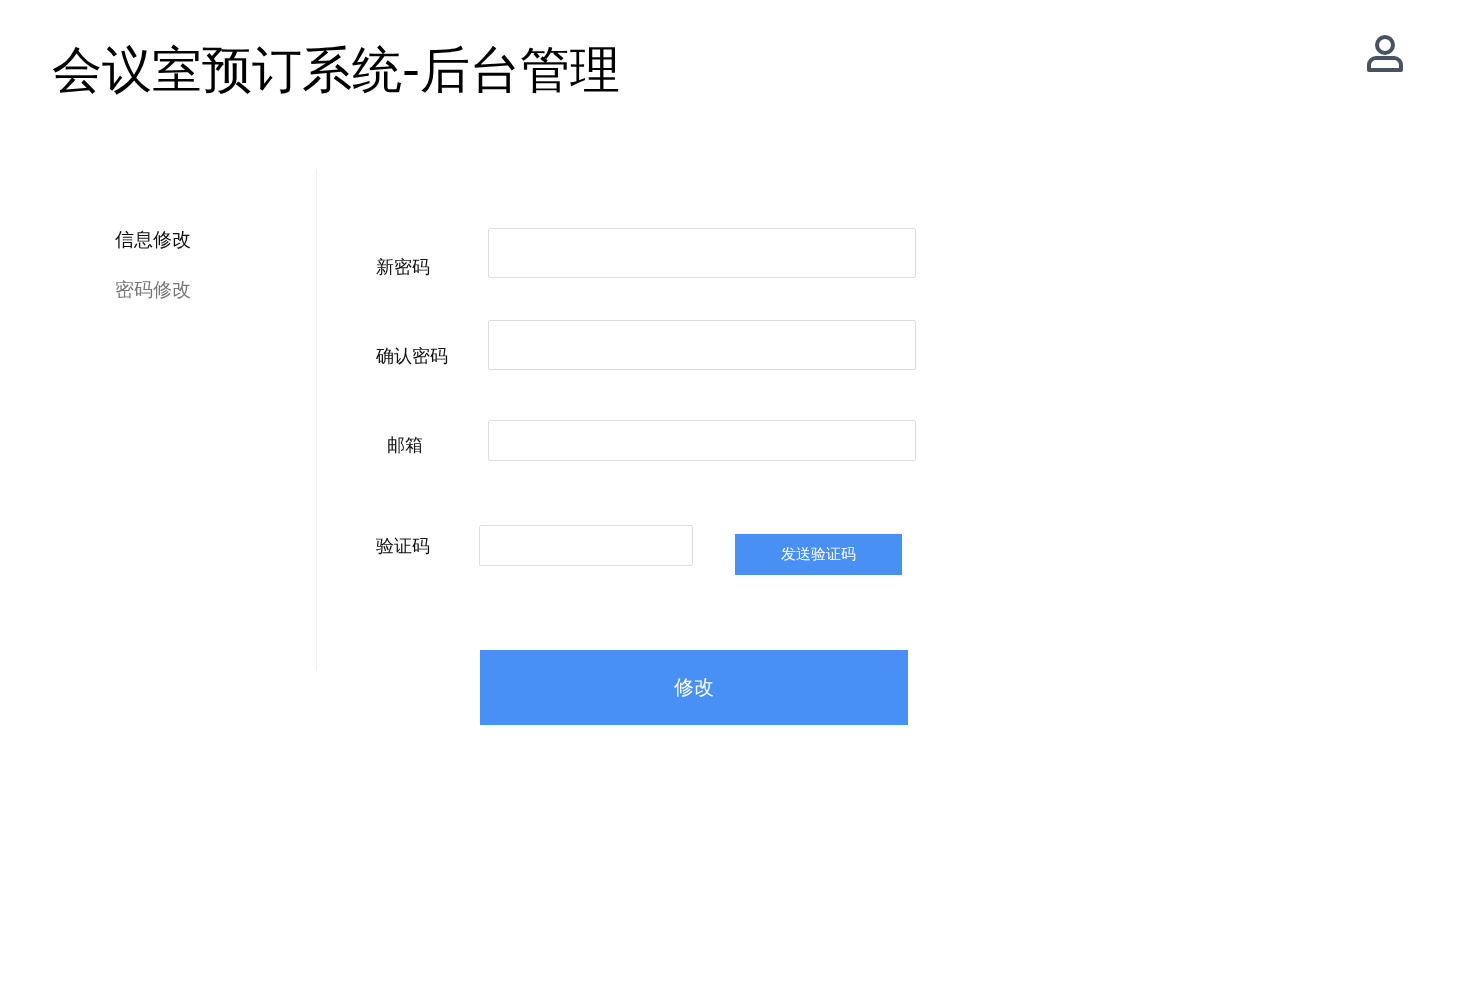  What do you see at coordinates (153, 239) in the screenshot?
I see `sidebar-item: 信息修改` at bounding box center [153, 239].